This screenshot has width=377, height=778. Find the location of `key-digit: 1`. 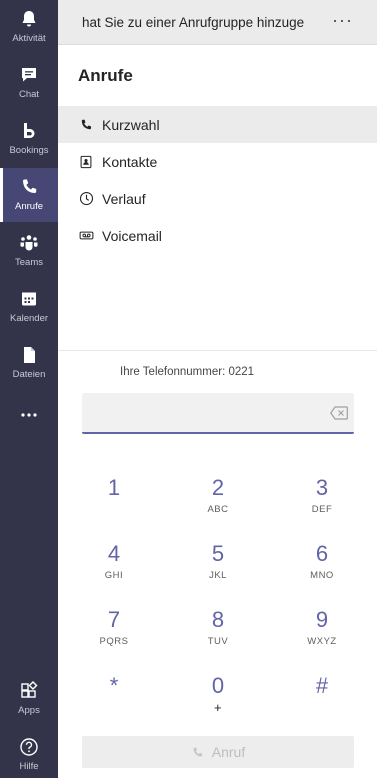

key-digit: 1 is located at coordinates (114, 487).